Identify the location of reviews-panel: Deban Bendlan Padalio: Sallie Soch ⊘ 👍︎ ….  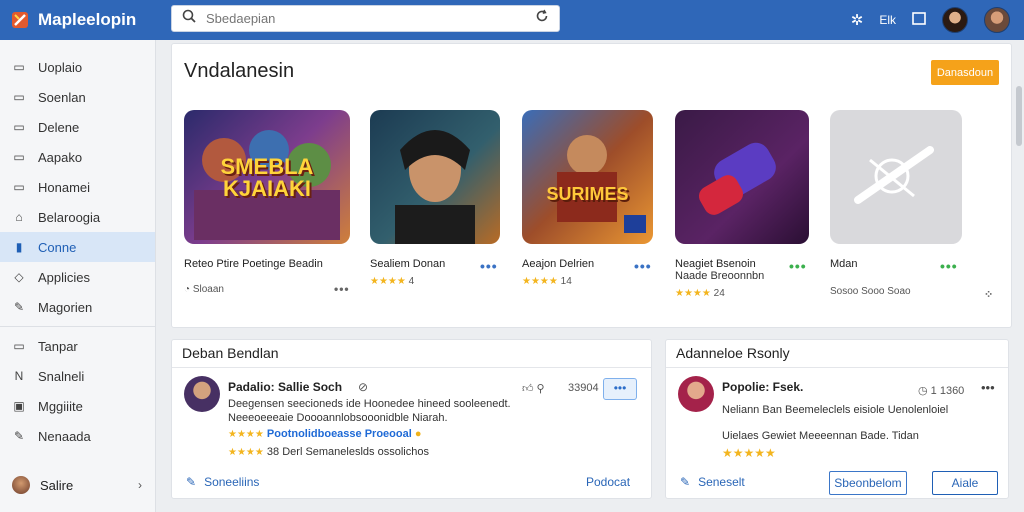
(411, 419).